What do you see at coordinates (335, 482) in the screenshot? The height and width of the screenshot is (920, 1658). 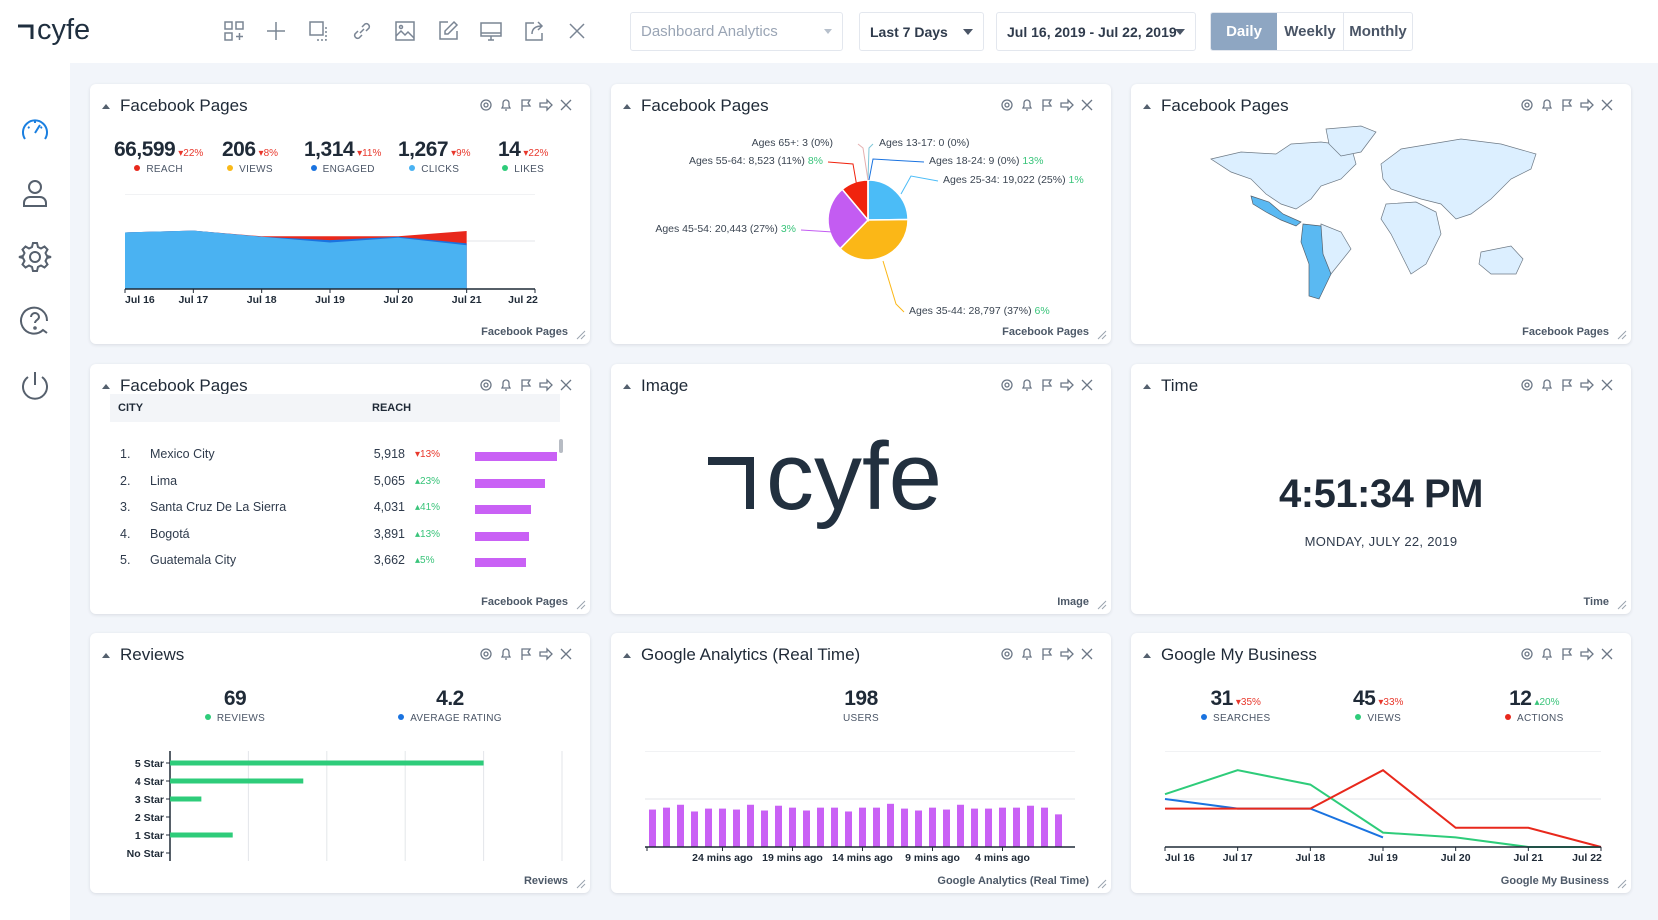 I see `table-row: 2. Lima 5,065 ▴23%` at bounding box center [335, 482].